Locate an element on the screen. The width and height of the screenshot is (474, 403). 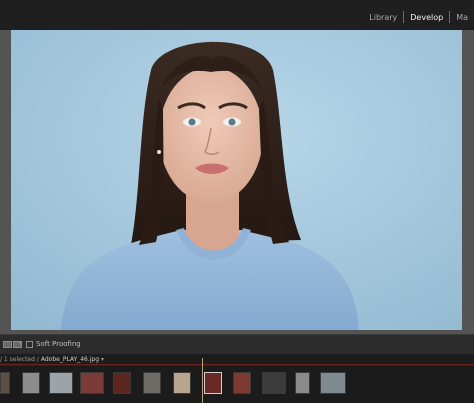
module-map: Ma is located at coordinates (462, 17).